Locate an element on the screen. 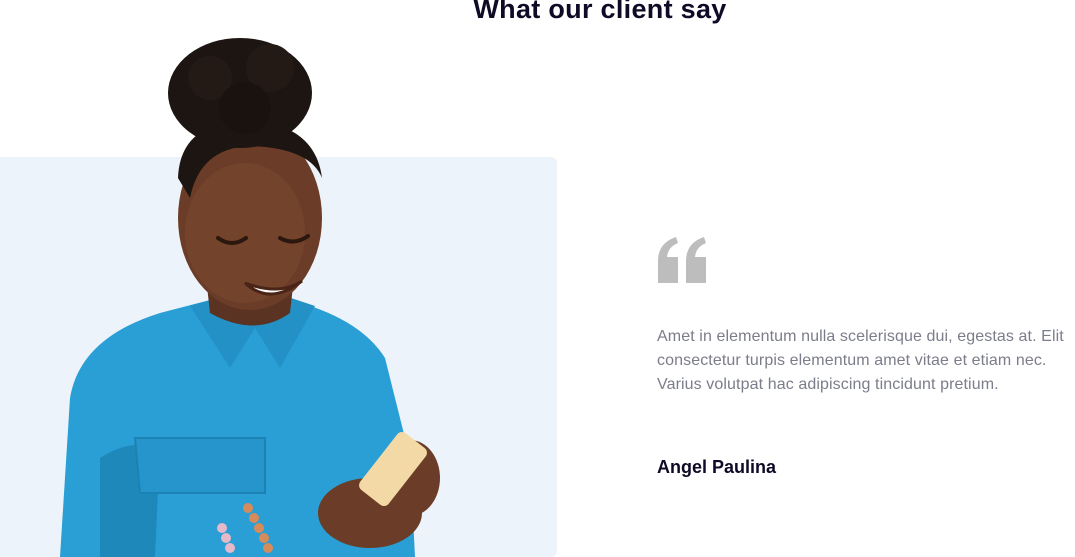  client-name: Angel Paulina is located at coordinates (717, 467).